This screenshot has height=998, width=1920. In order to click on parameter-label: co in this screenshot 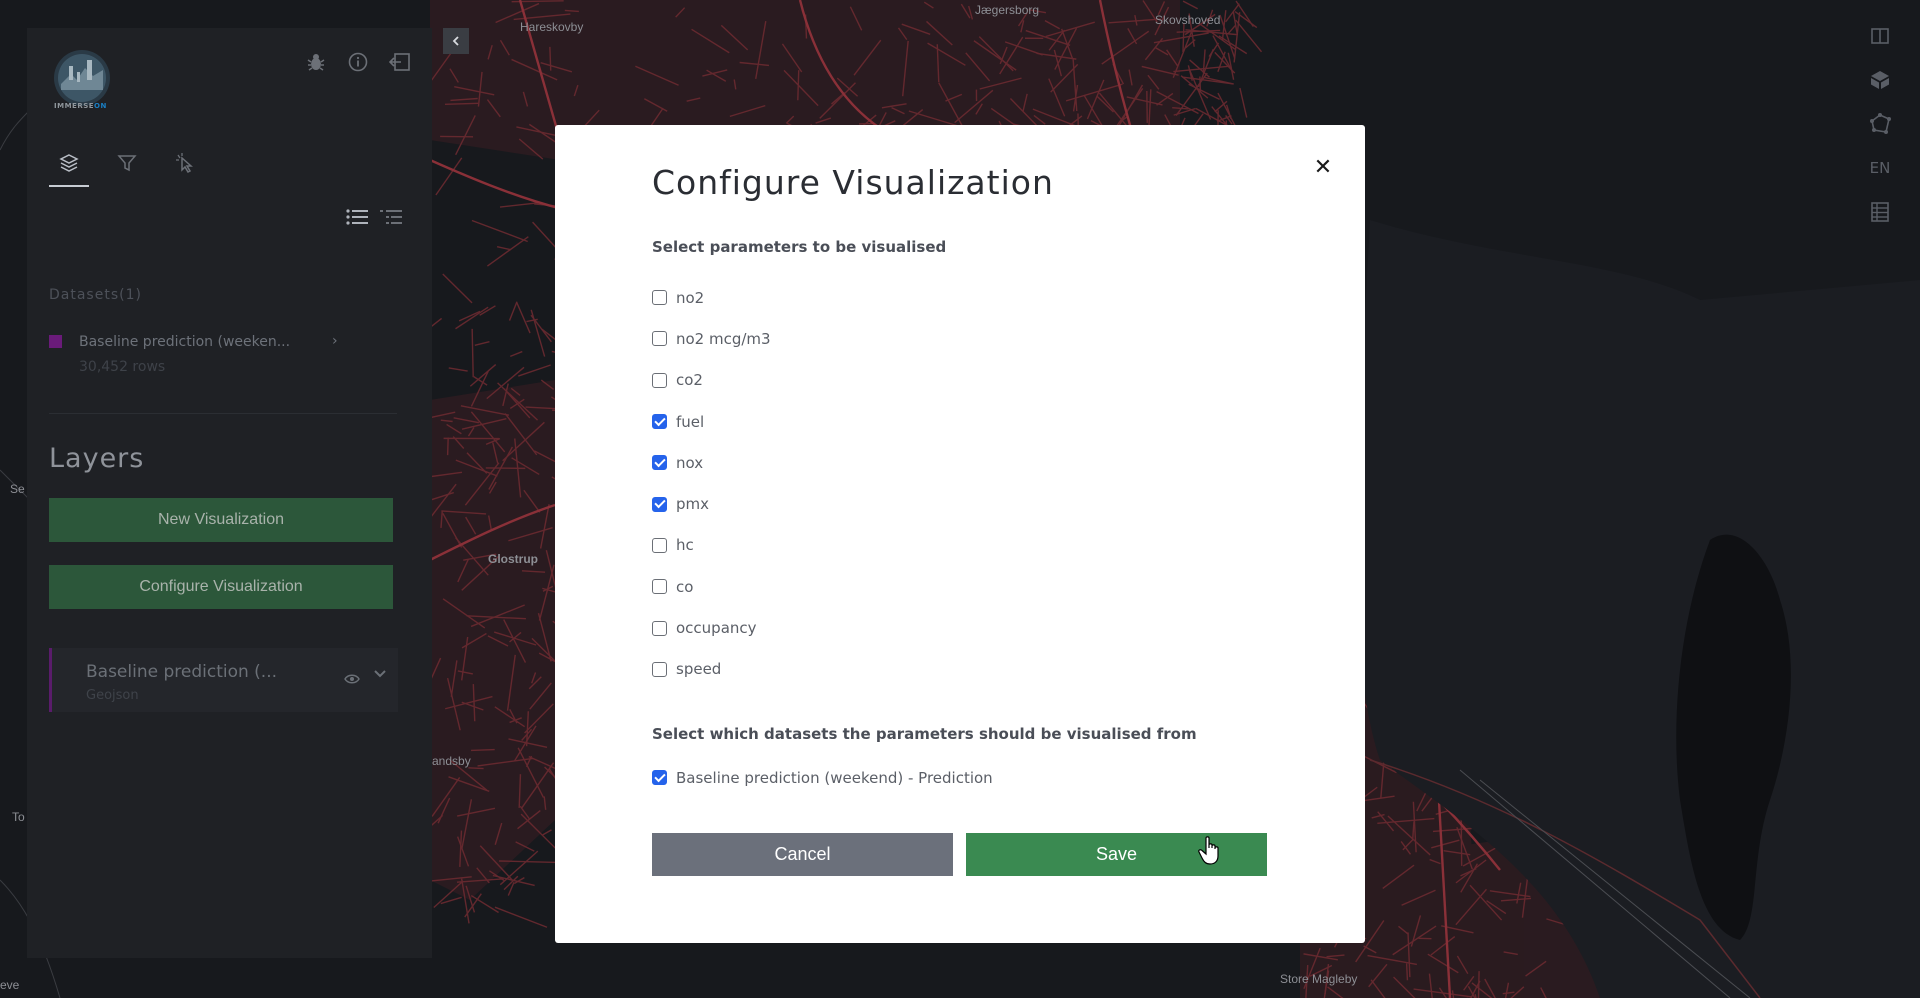, I will do `click(685, 586)`.